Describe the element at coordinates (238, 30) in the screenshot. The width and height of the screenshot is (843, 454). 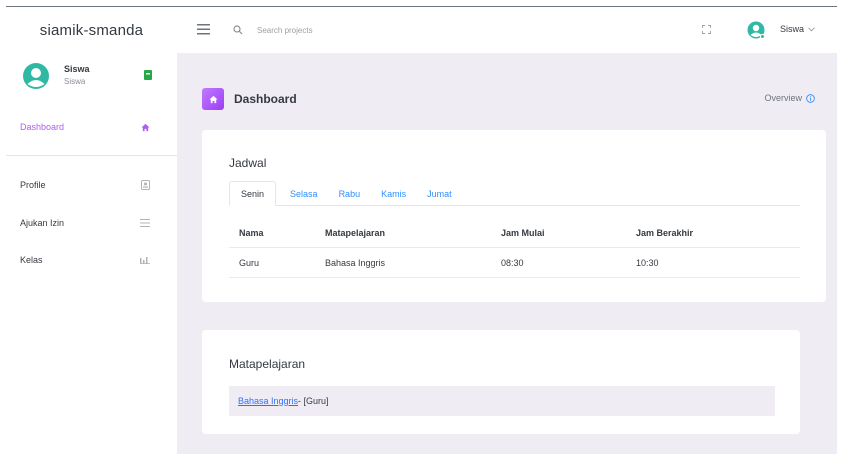
I see `search-icon` at that location.